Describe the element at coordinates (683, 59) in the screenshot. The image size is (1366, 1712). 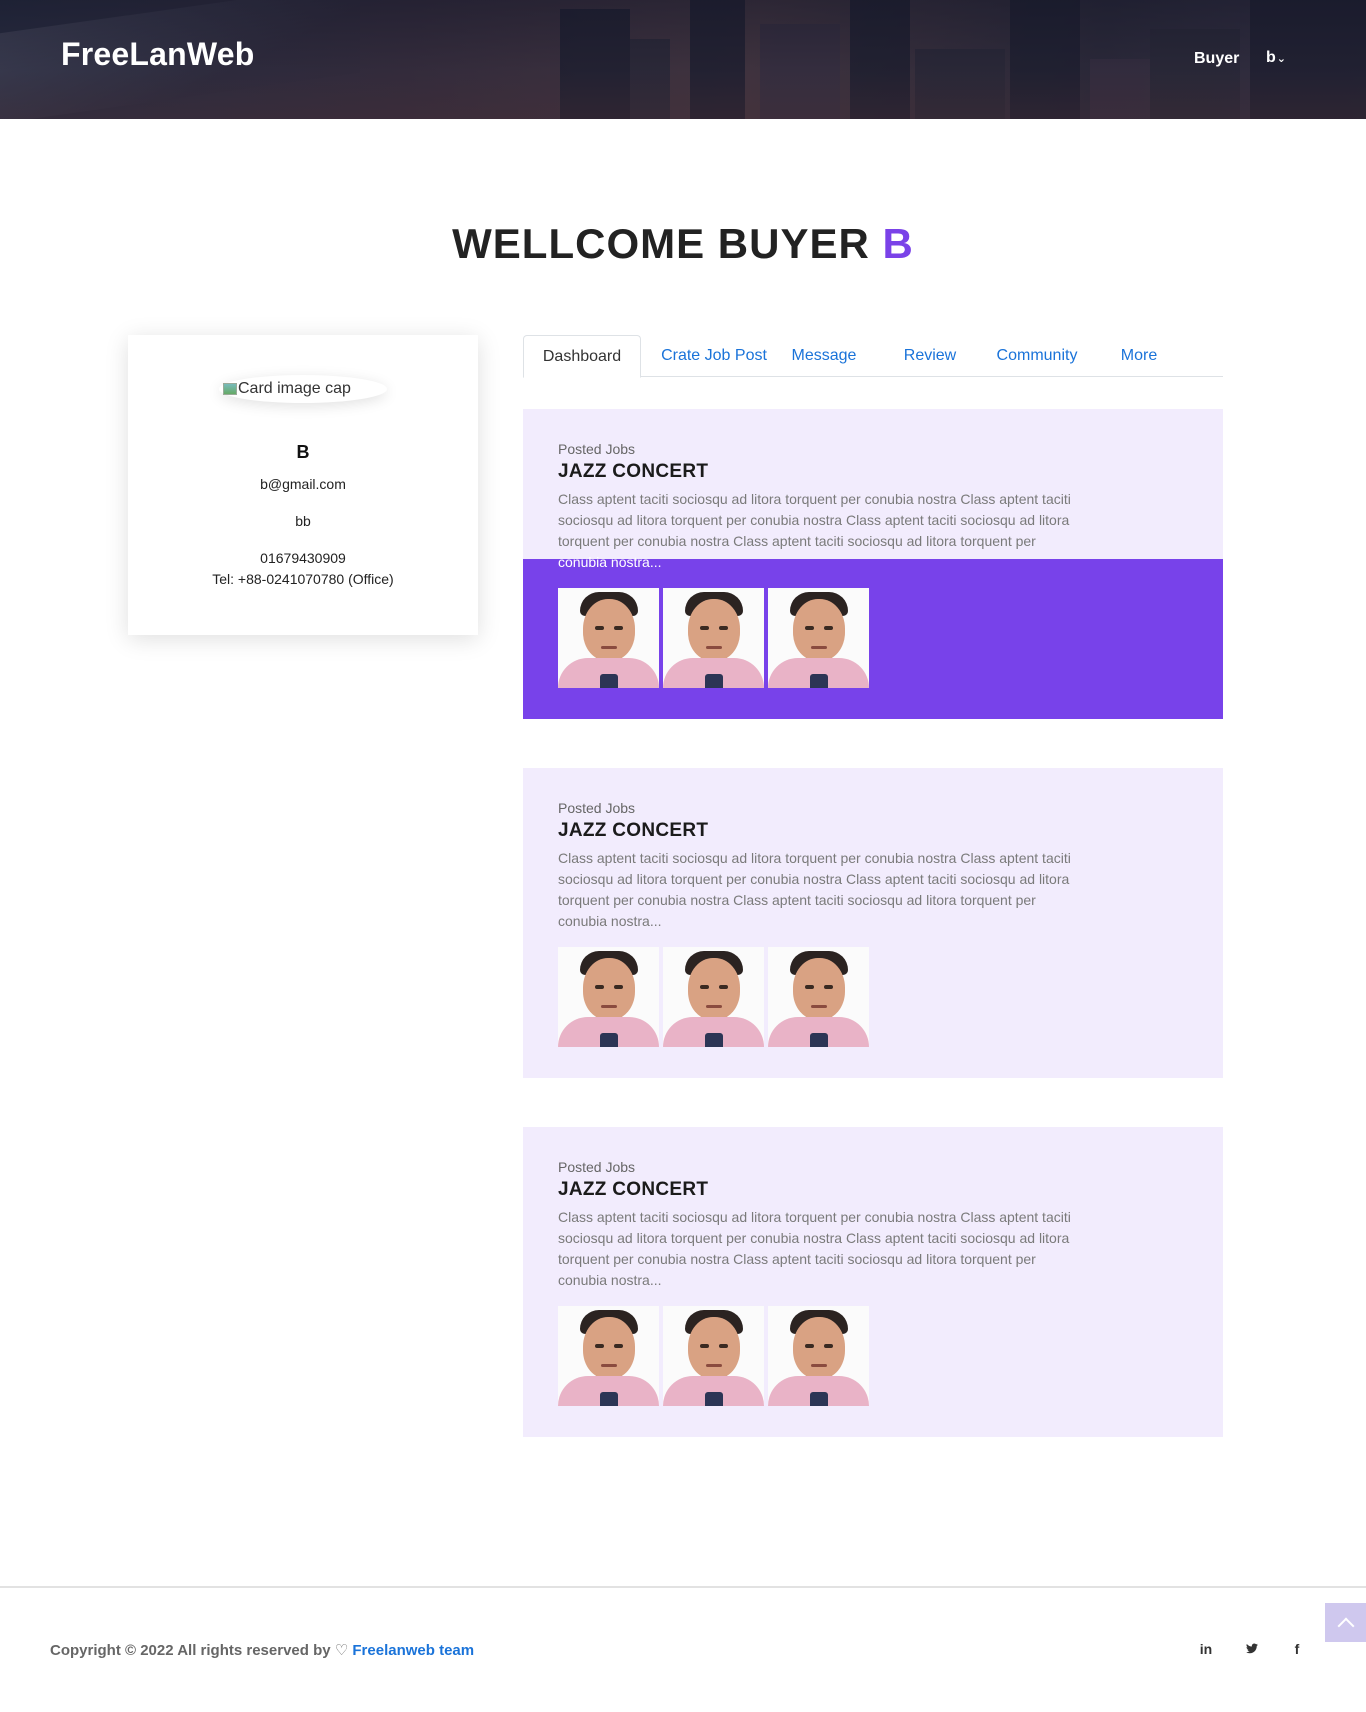
I see `header-hero: FreeLanWeb Buyer b⌄` at that location.